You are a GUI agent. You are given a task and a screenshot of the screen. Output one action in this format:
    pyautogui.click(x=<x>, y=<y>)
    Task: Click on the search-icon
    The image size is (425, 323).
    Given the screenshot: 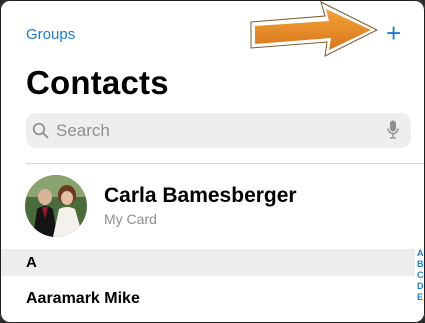 What is the action you would take?
    pyautogui.click(x=40, y=130)
    